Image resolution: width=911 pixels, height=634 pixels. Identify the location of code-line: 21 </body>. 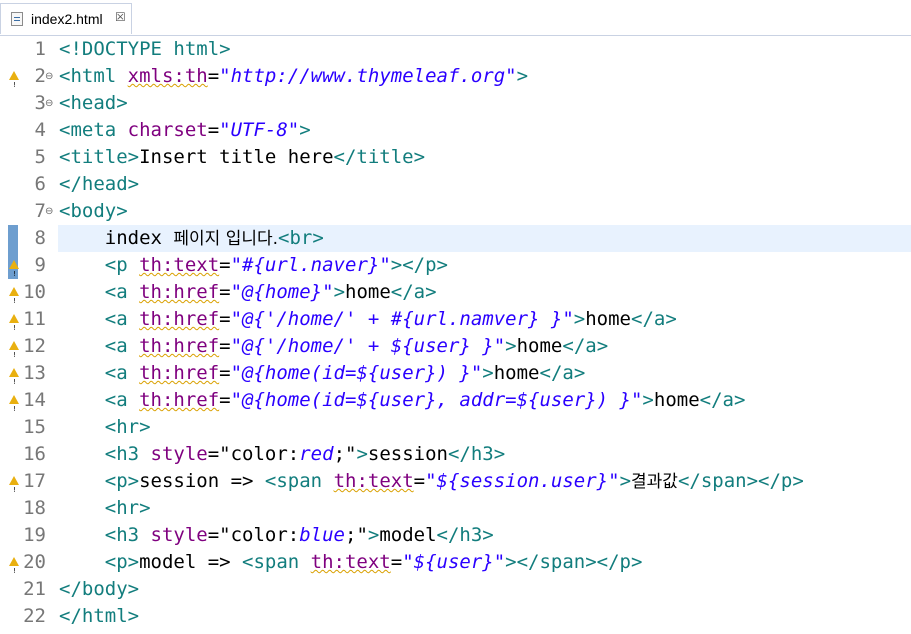
(455, 589).